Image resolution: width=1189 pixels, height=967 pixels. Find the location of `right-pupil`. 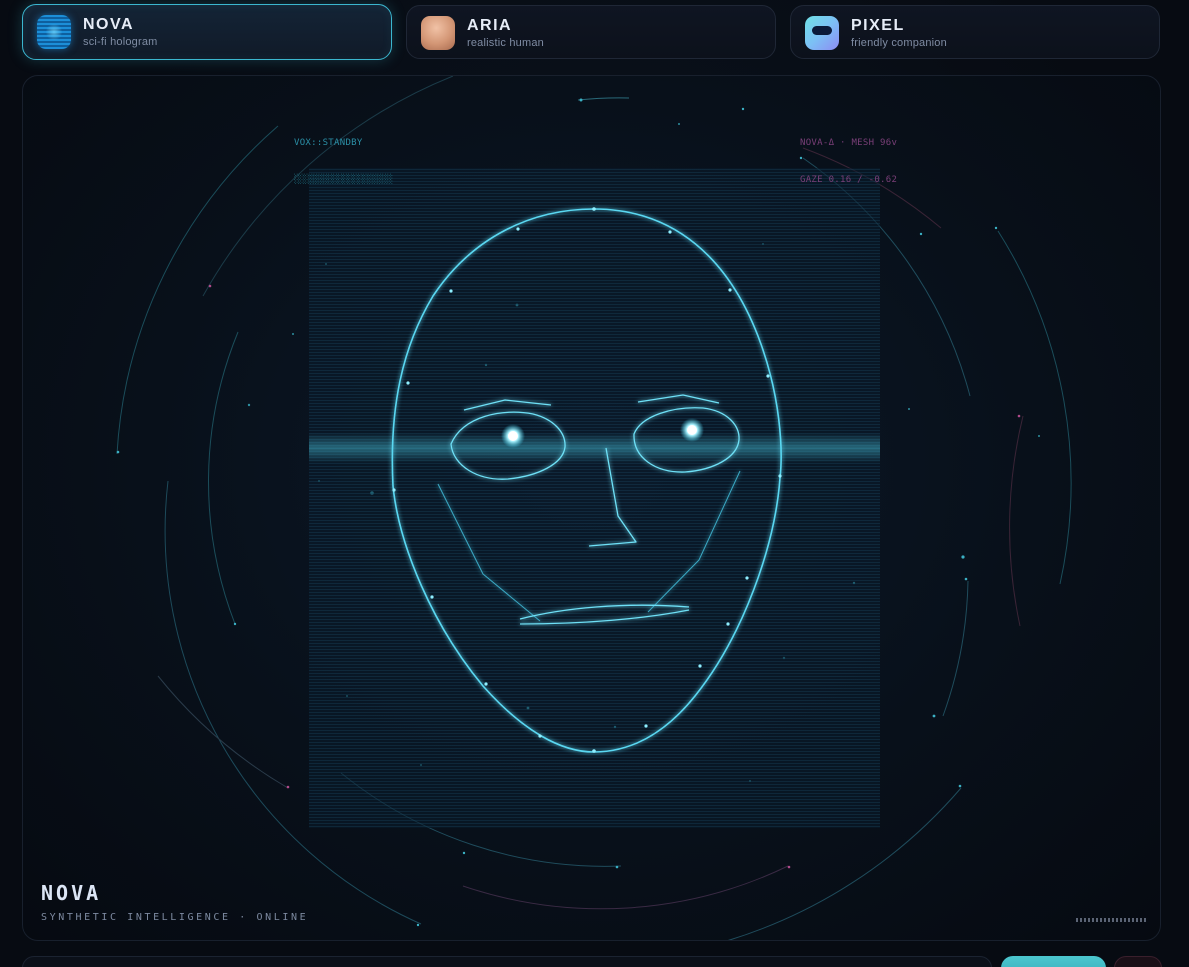

right-pupil is located at coordinates (692, 430).